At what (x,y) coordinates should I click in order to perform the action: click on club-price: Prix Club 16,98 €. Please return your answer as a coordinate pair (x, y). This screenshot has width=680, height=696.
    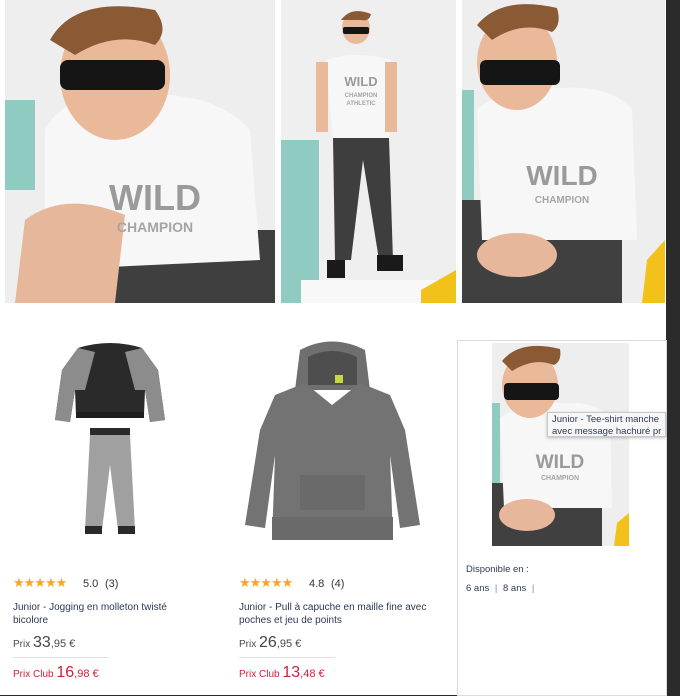
    Looking at the image, I should click on (56, 673).